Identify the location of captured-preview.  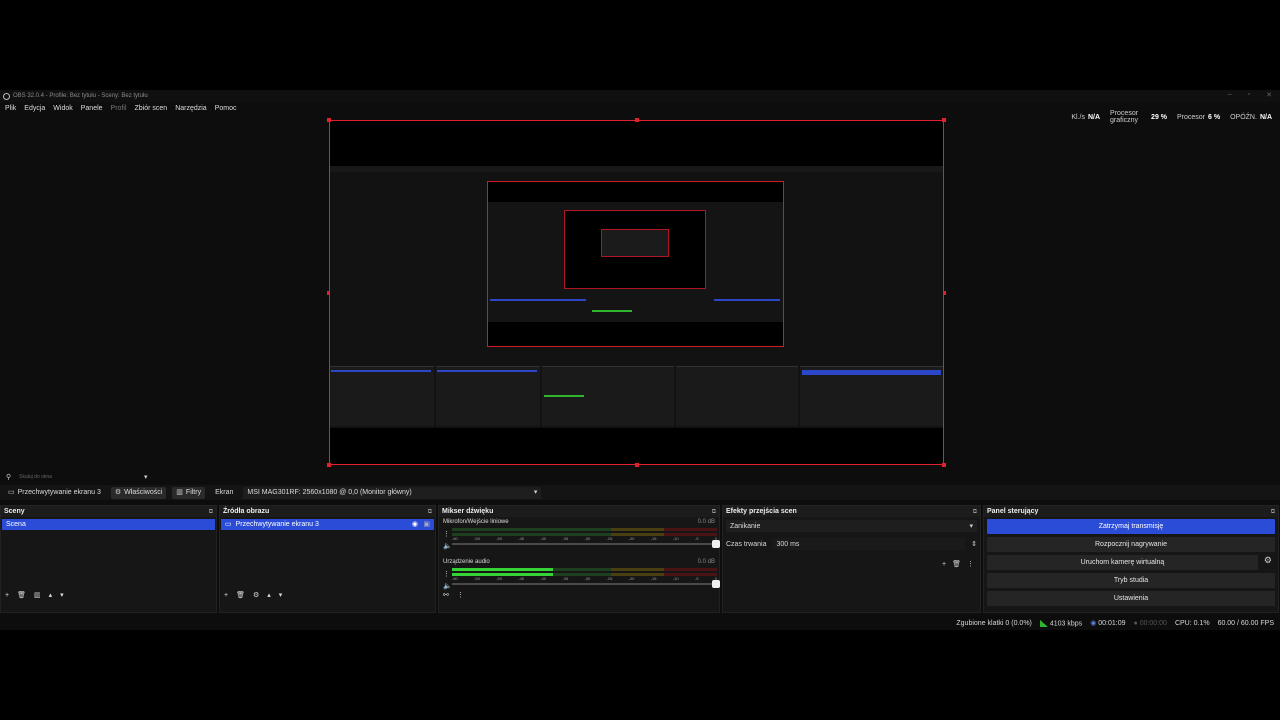
(635, 264).